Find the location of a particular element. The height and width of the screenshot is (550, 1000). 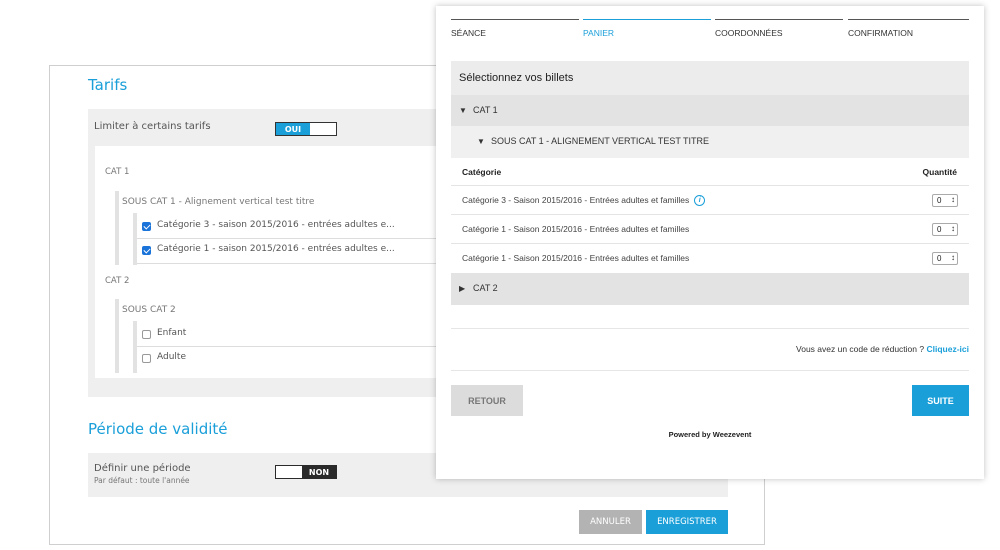

limit-toggle: OUI is located at coordinates (306, 129).